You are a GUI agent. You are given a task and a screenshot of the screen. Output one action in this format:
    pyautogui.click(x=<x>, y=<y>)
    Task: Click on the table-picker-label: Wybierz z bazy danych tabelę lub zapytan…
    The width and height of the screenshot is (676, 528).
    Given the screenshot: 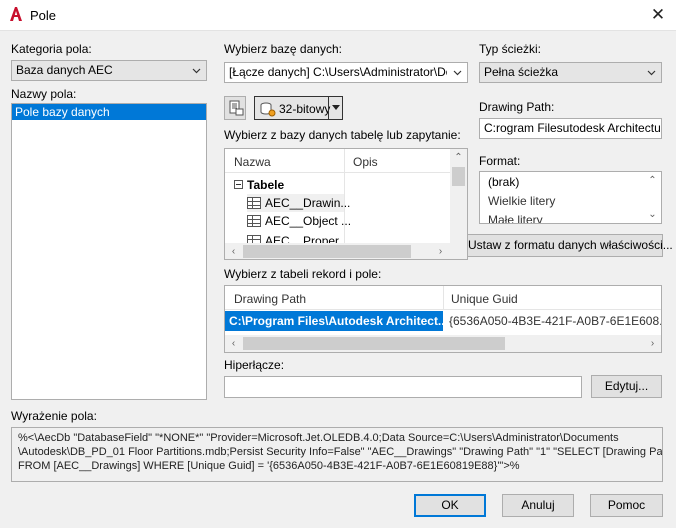 What is the action you would take?
    pyautogui.click(x=342, y=135)
    